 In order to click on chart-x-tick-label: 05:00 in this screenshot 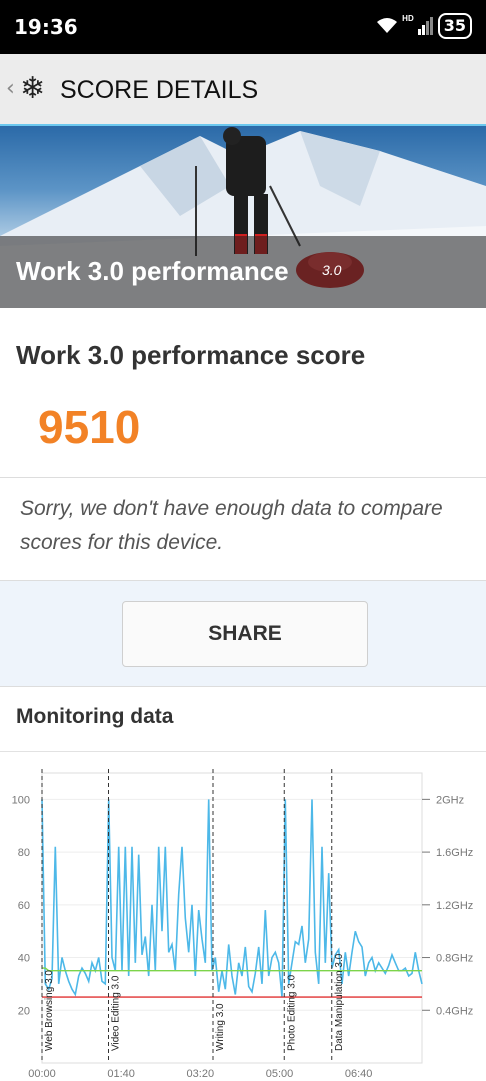, I will do `click(280, 1074)`.